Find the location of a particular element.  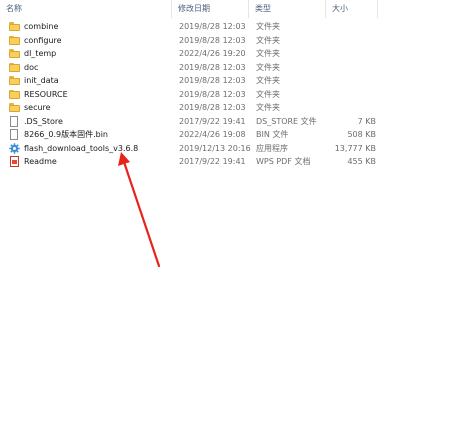

file-row-resource: RESOURCE 2019/8/28 12:03 文件夹 is located at coordinates (237, 95).